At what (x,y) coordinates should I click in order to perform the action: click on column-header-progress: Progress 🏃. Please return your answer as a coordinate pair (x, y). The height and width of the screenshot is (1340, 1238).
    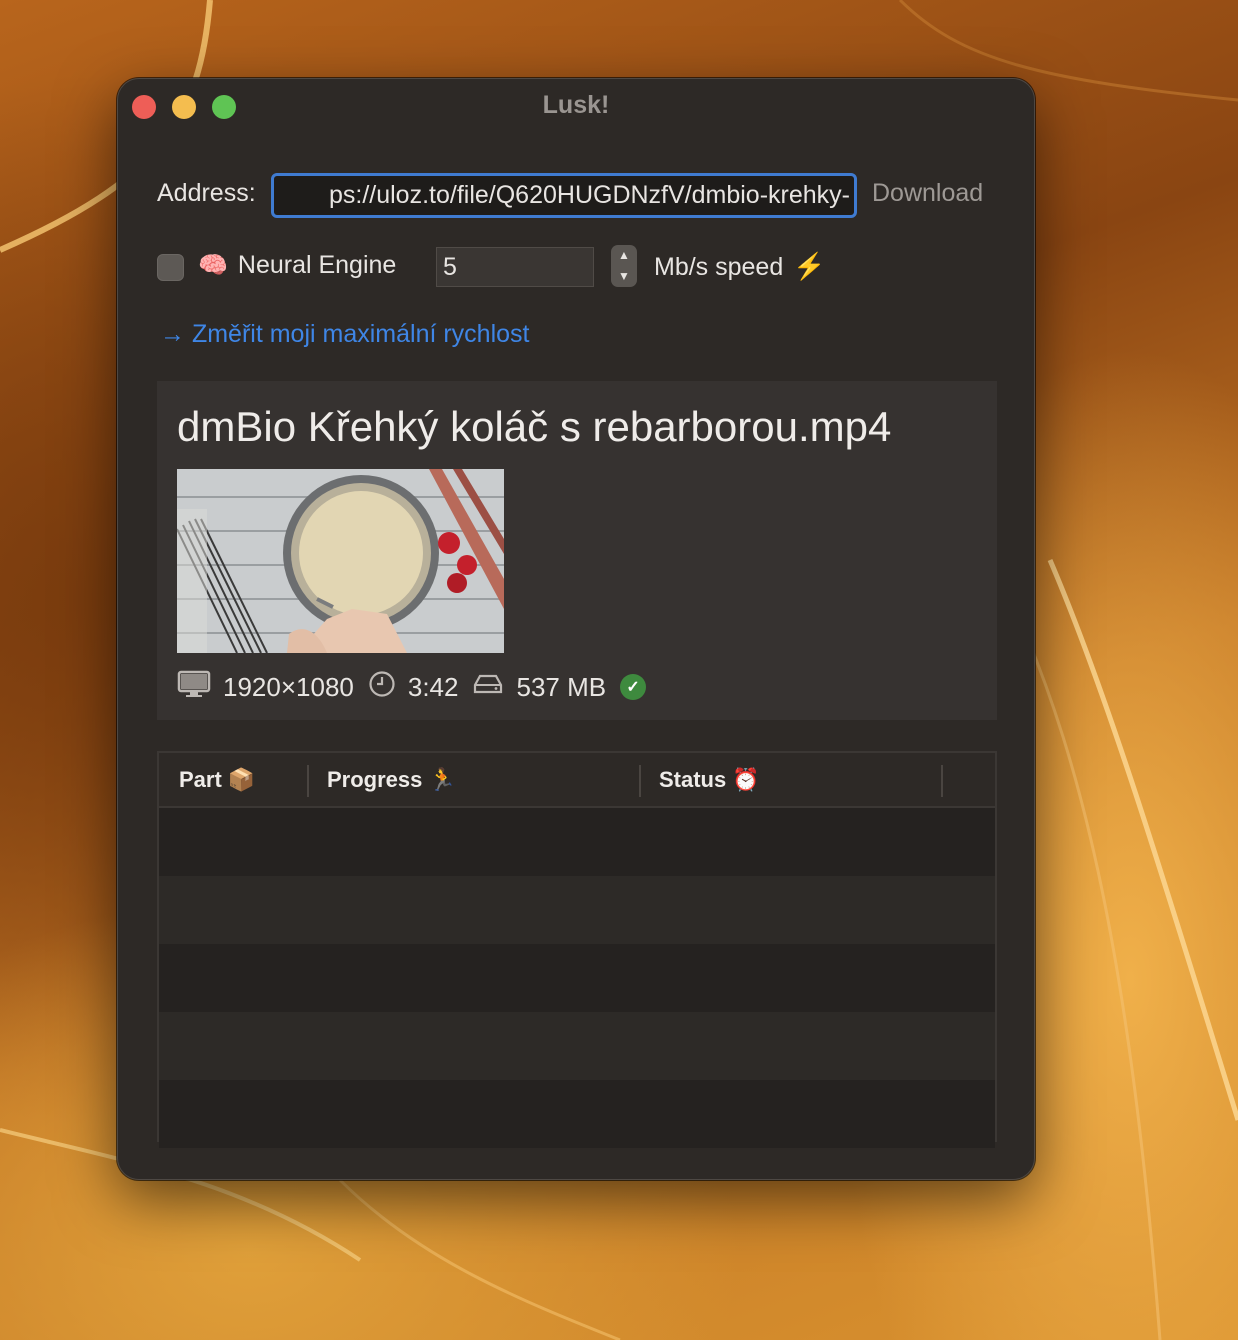
    Looking at the image, I should click on (391, 780).